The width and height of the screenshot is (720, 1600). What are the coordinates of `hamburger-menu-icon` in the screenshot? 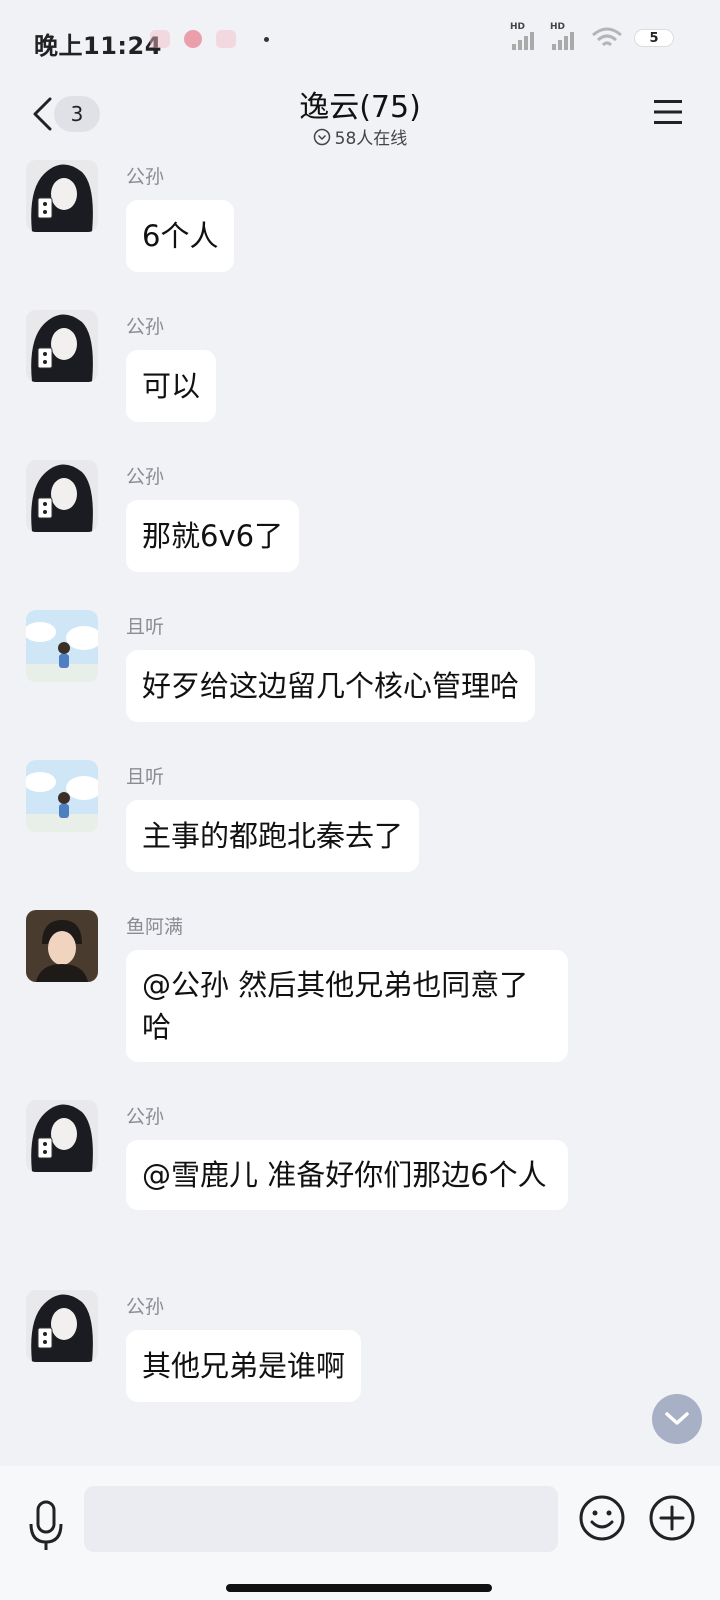 It's located at (668, 112).